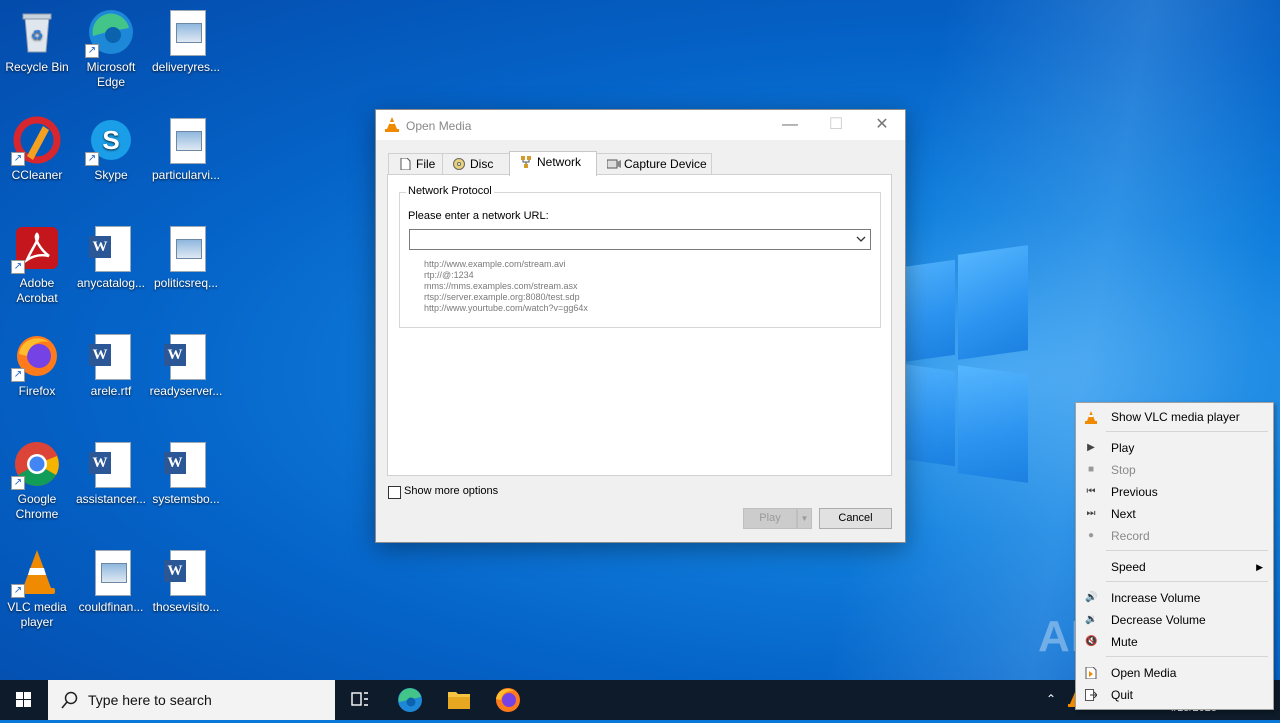 Image resolution: width=1280 pixels, height=723 pixels. I want to click on desktop-icon-ccleaner: ↗ CCleaner, so click(37, 146).